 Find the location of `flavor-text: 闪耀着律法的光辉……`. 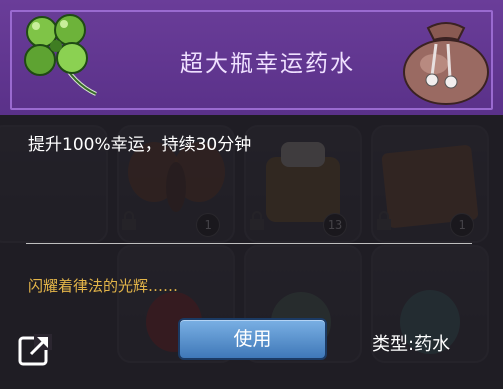

flavor-text: 闪耀着律法的光辉…… is located at coordinates (103, 286).